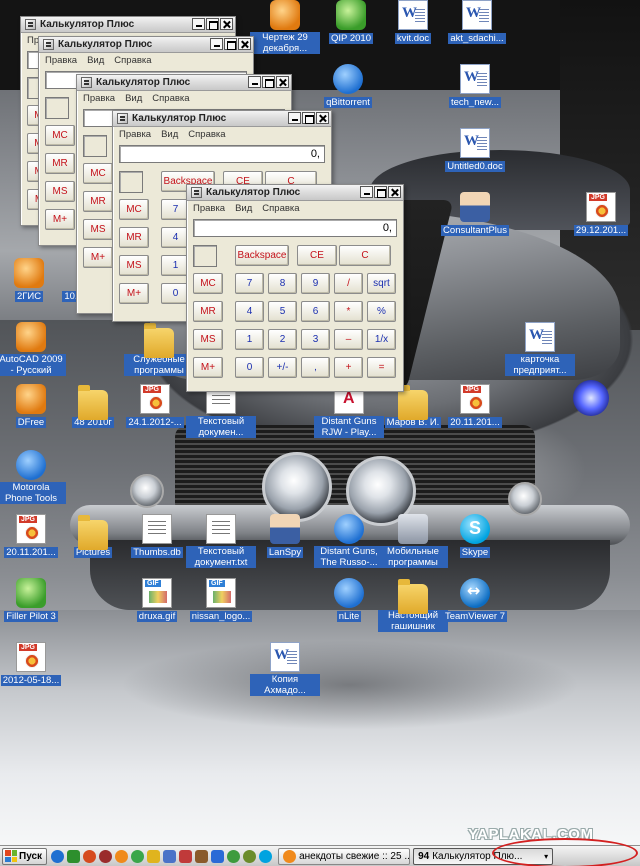 The image size is (640, 866). Describe the element at coordinates (413, 605) in the screenshot. I see `desktop-icon-real-folder: Настоящий гашишник` at that location.